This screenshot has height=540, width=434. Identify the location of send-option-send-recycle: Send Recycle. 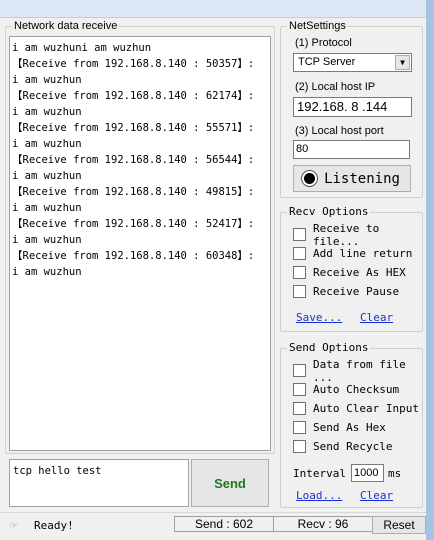
(357, 446).